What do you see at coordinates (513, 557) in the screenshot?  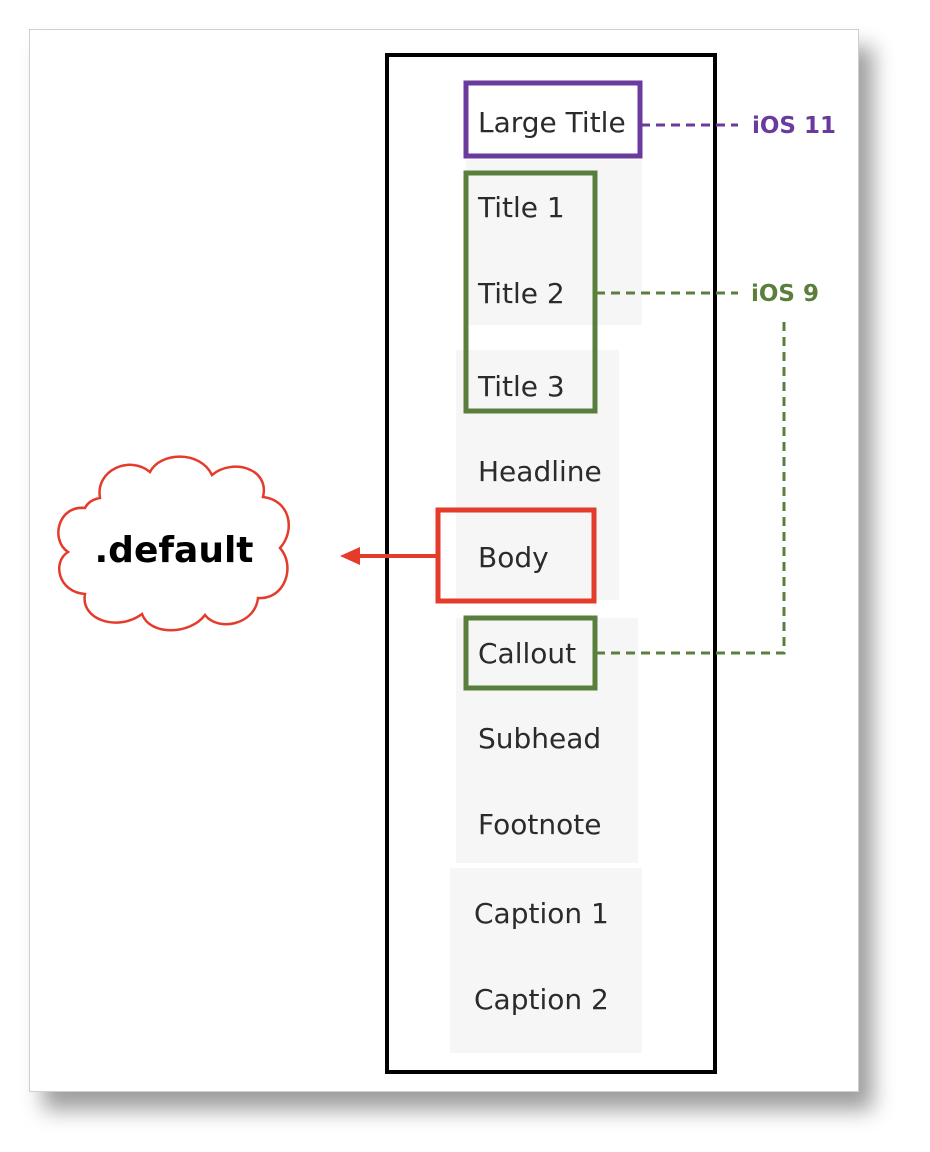 I see `style-body: Body` at bounding box center [513, 557].